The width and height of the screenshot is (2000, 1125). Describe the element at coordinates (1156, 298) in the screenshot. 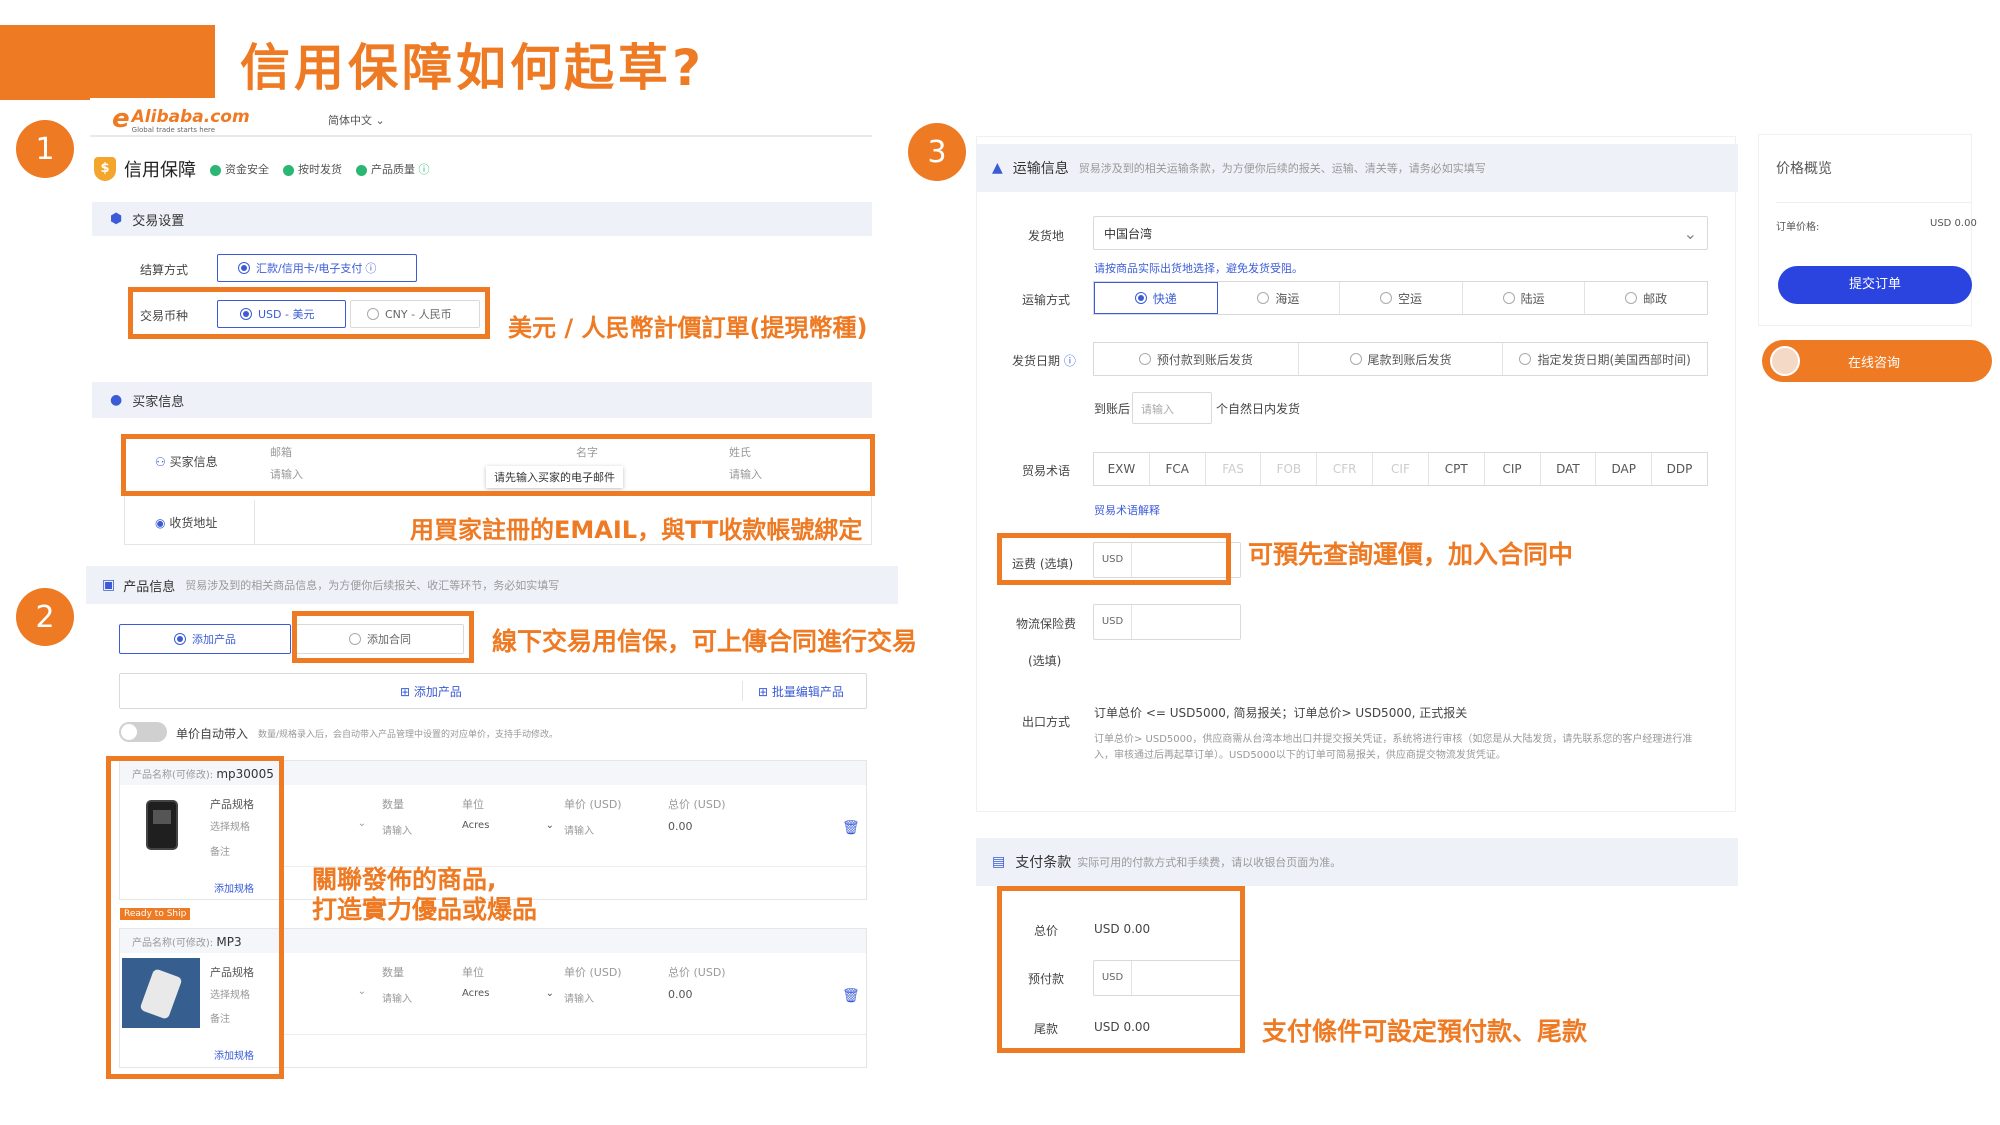

I see `method-express: 快递` at that location.